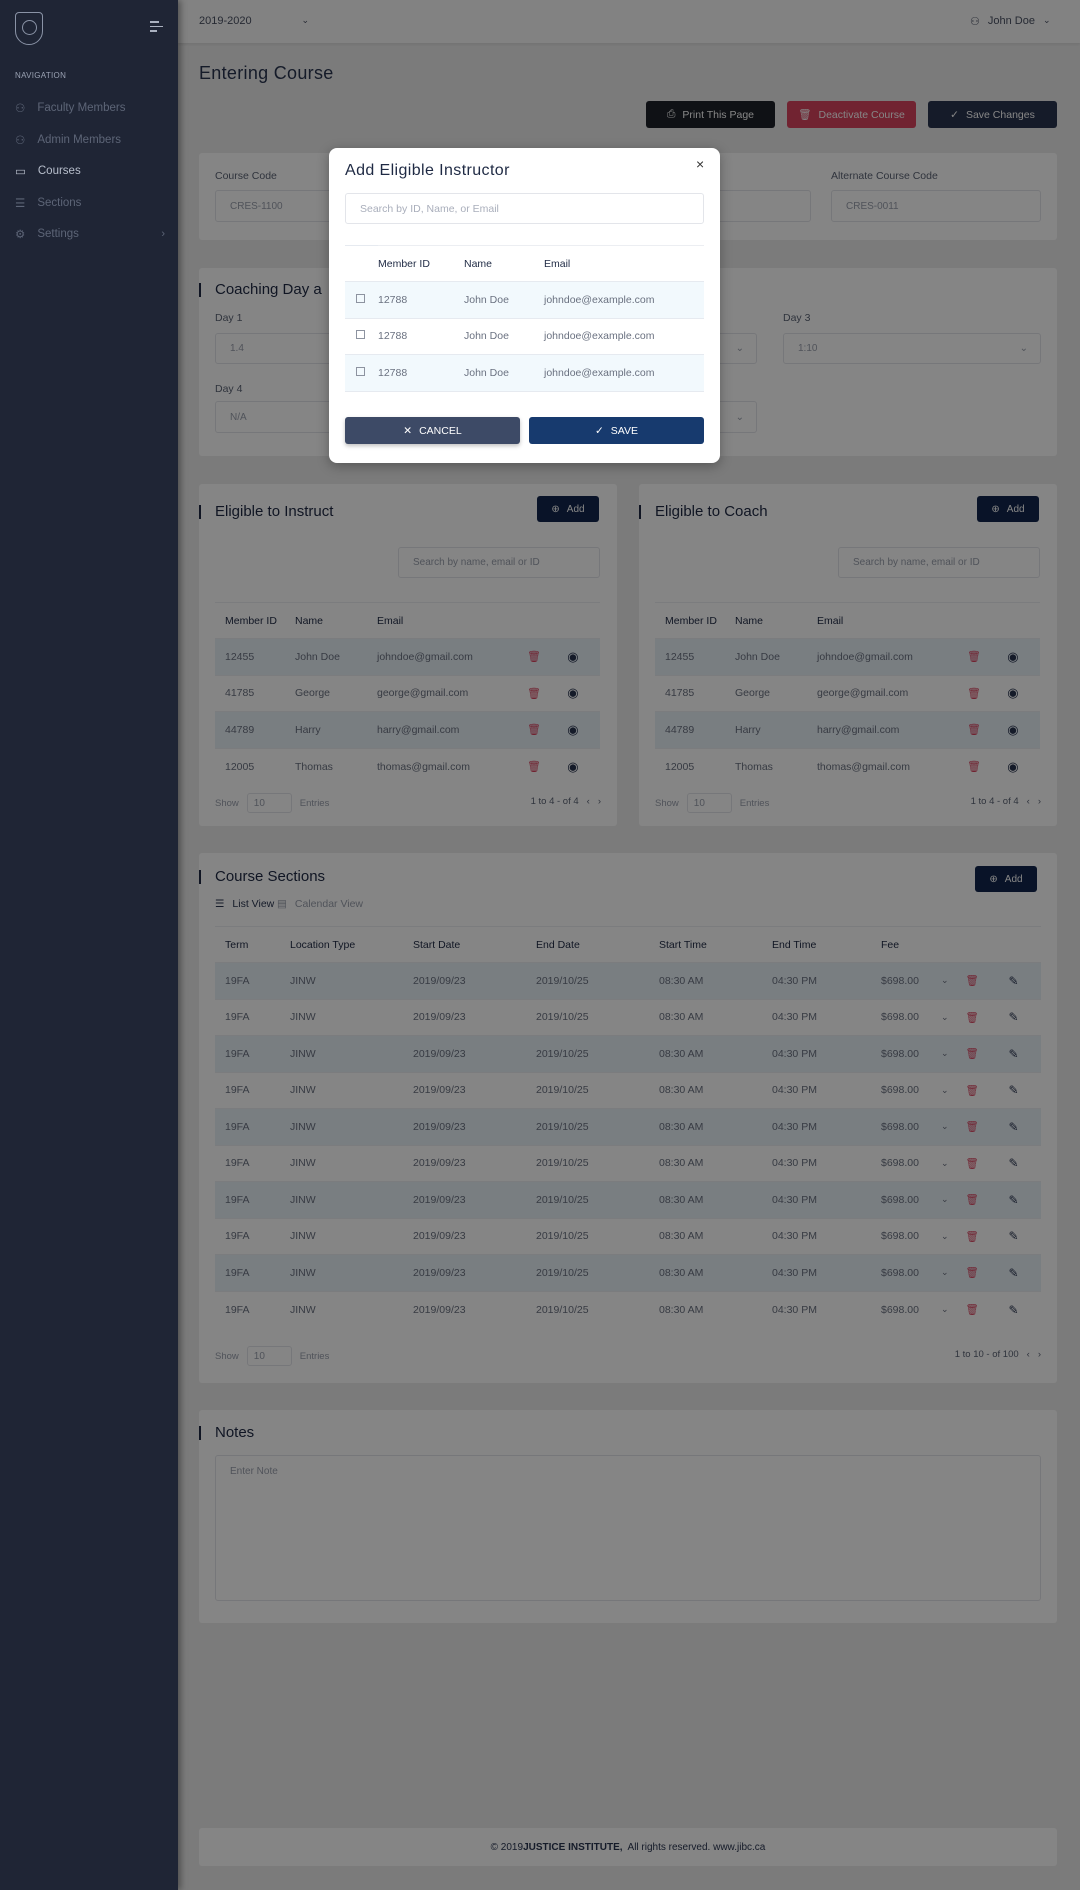 Image resolution: width=1080 pixels, height=1890 pixels. I want to click on sidebar-item-courses: ▭ Courses, so click(90, 171).